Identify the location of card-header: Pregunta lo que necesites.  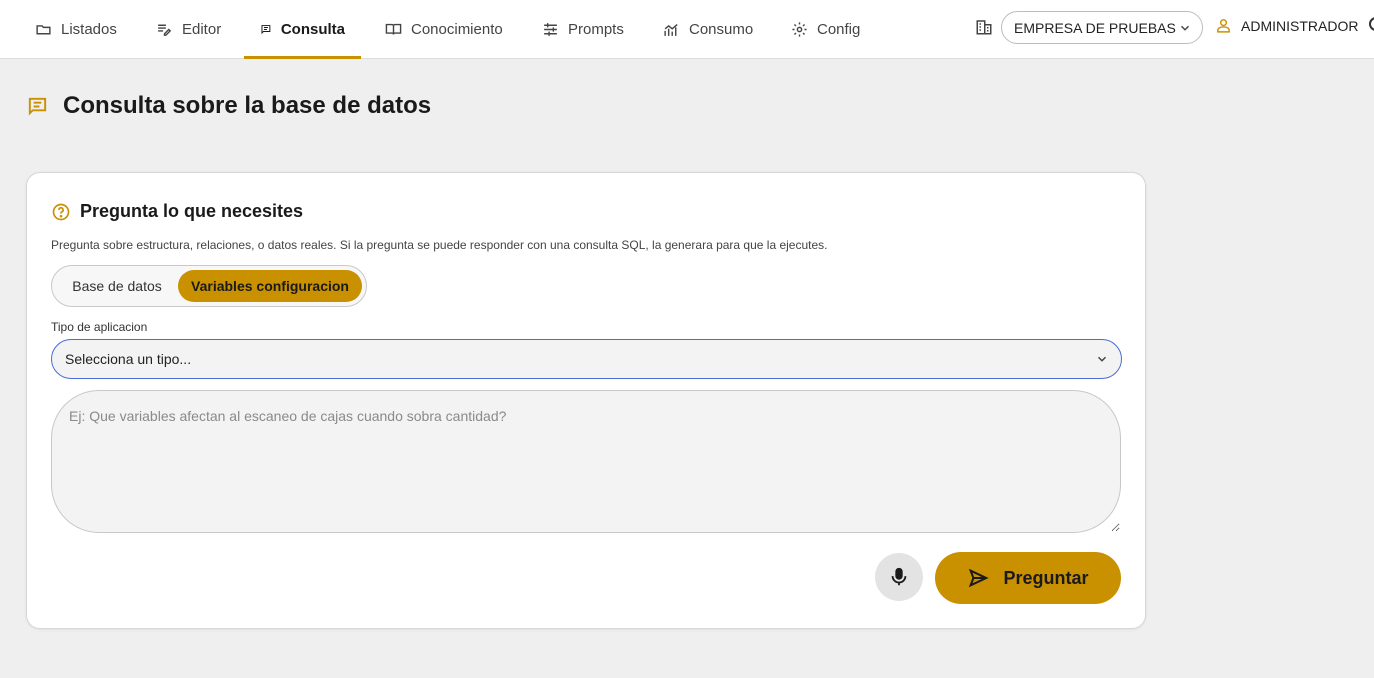
(177, 211).